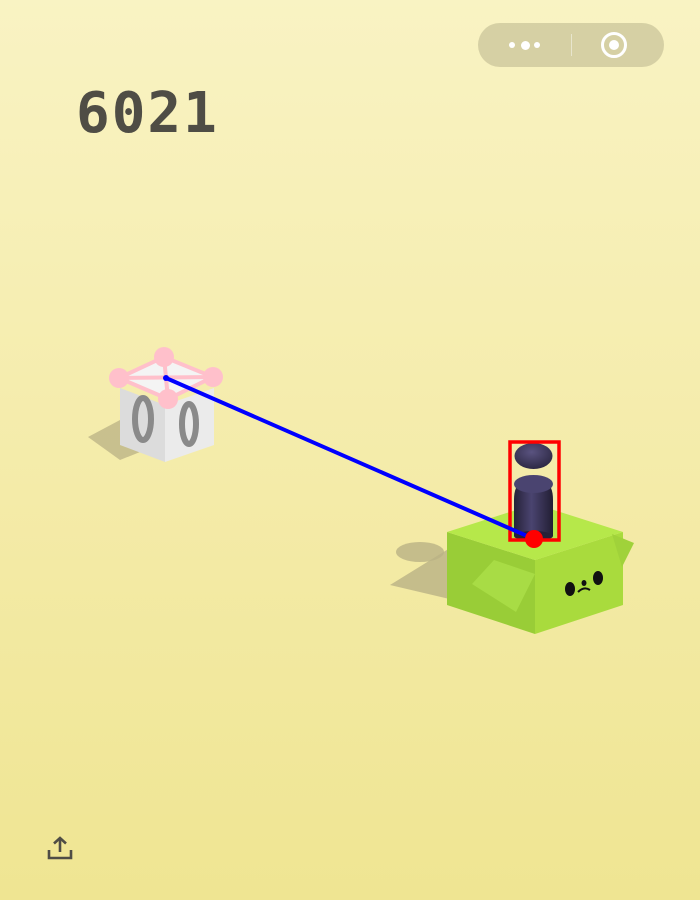  Describe the element at coordinates (151, 409) in the screenshot. I see `target-block` at that location.